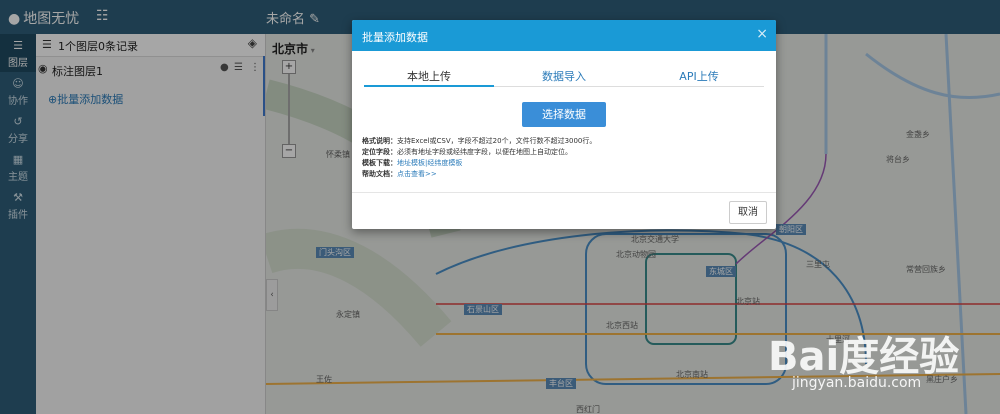 Image resolution: width=1000 pixels, height=414 pixels. Describe the element at coordinates (564, 211) in the screenshot. I see `modal-footer: 取消` at that location.